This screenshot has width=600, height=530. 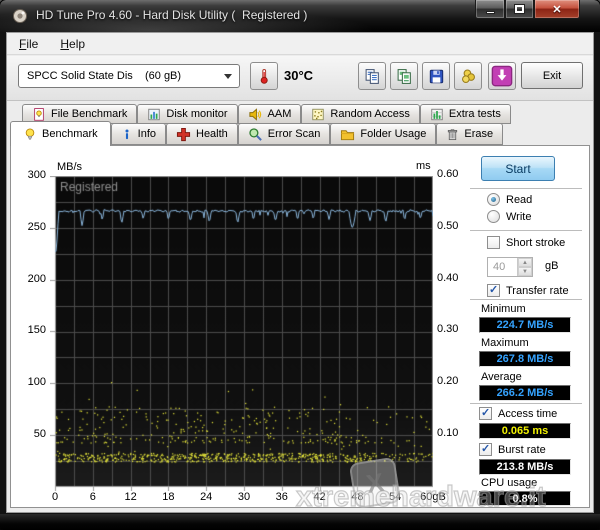 What do you see at coordinates (519, 199) in the screenshot?
I see `read-label: Read` at bounding box center [519, 199].